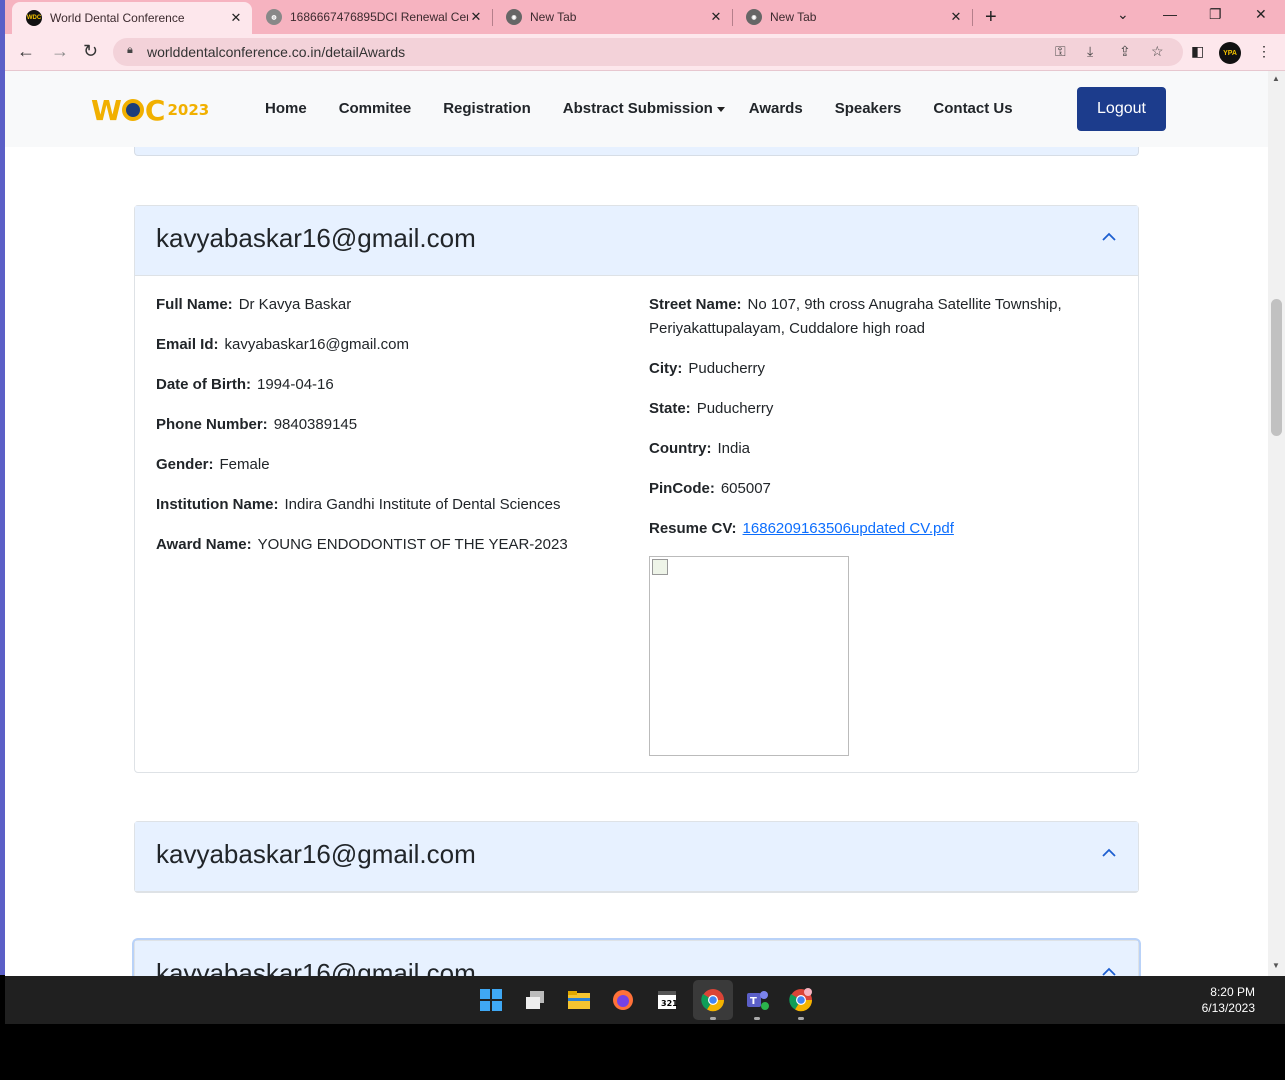 The height and width of the screenshot is (1080, 1285). I want to click on nav-abstract-submission: Abstract Submission, so click(644, 108).